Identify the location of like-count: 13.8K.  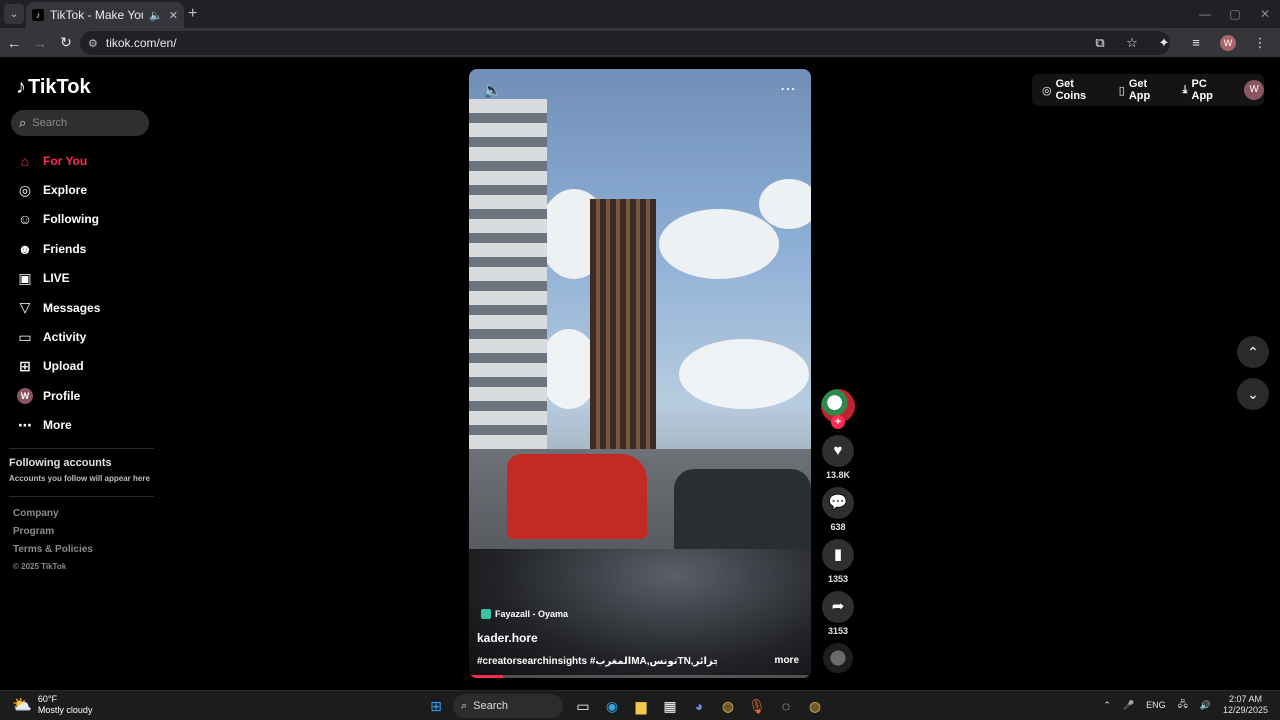
(838, 475).